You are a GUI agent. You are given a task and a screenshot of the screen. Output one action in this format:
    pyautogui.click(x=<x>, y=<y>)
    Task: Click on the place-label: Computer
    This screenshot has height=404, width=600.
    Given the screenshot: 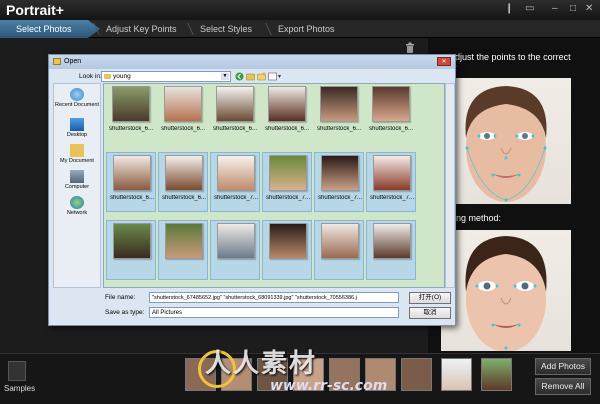 What is the action you would take?
    pyautogui.click(x=77, y=187)
    